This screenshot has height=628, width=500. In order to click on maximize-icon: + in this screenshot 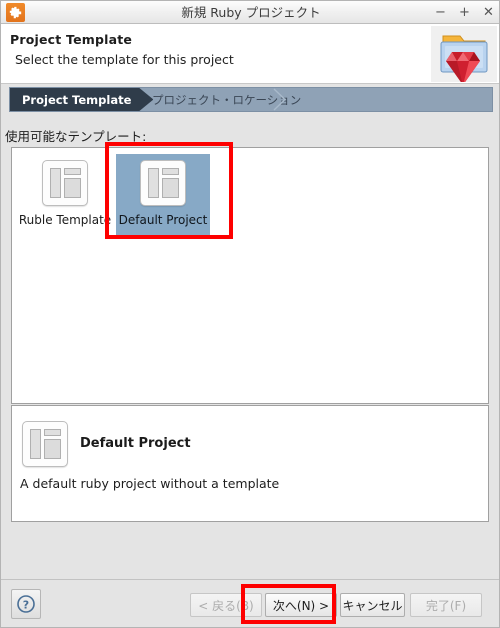, I will do `click(464, 12)`.